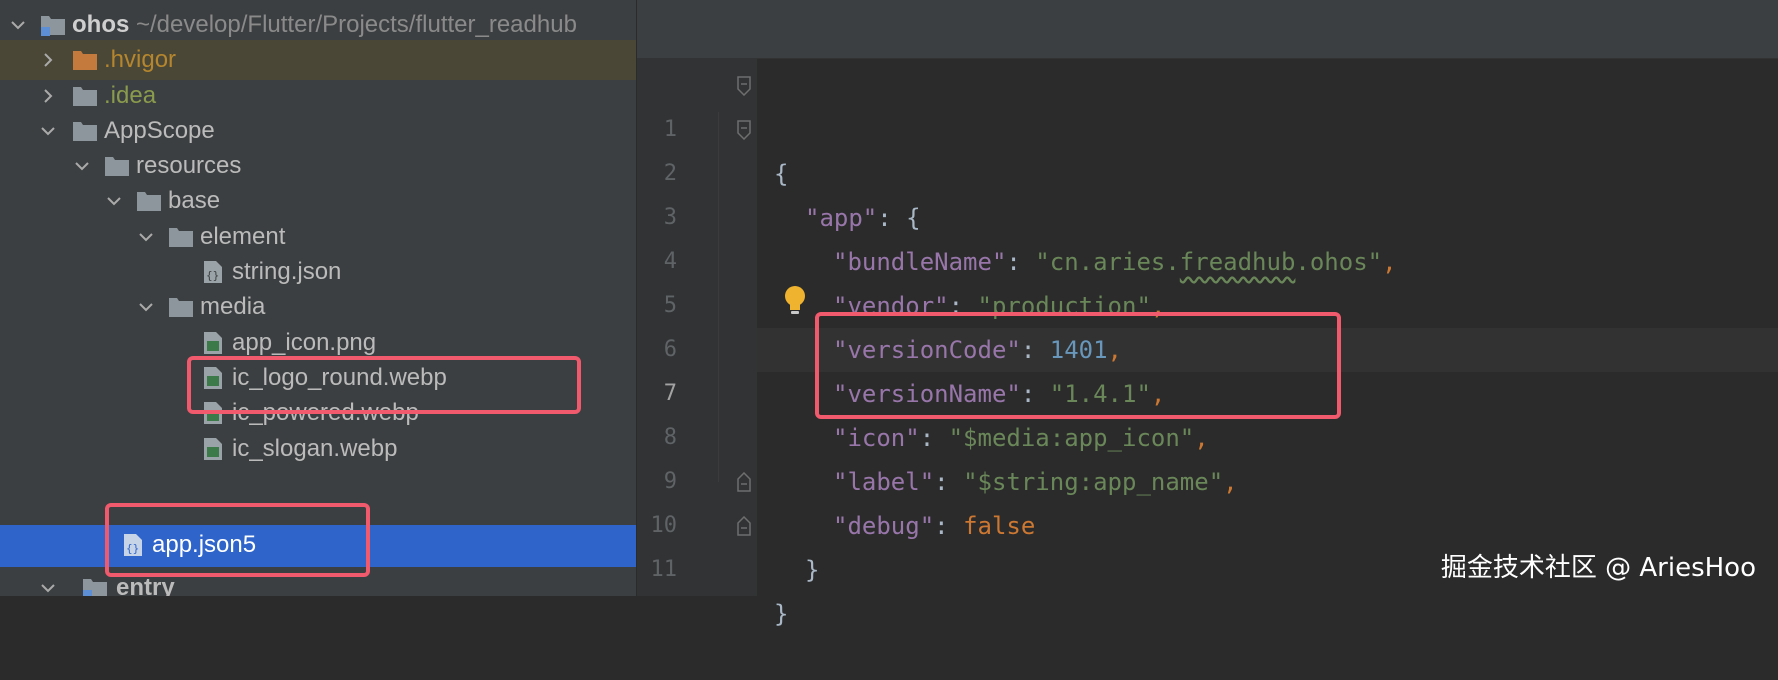  I want to click on code-line-9: 9 "debug": false, so click(1207, 478).